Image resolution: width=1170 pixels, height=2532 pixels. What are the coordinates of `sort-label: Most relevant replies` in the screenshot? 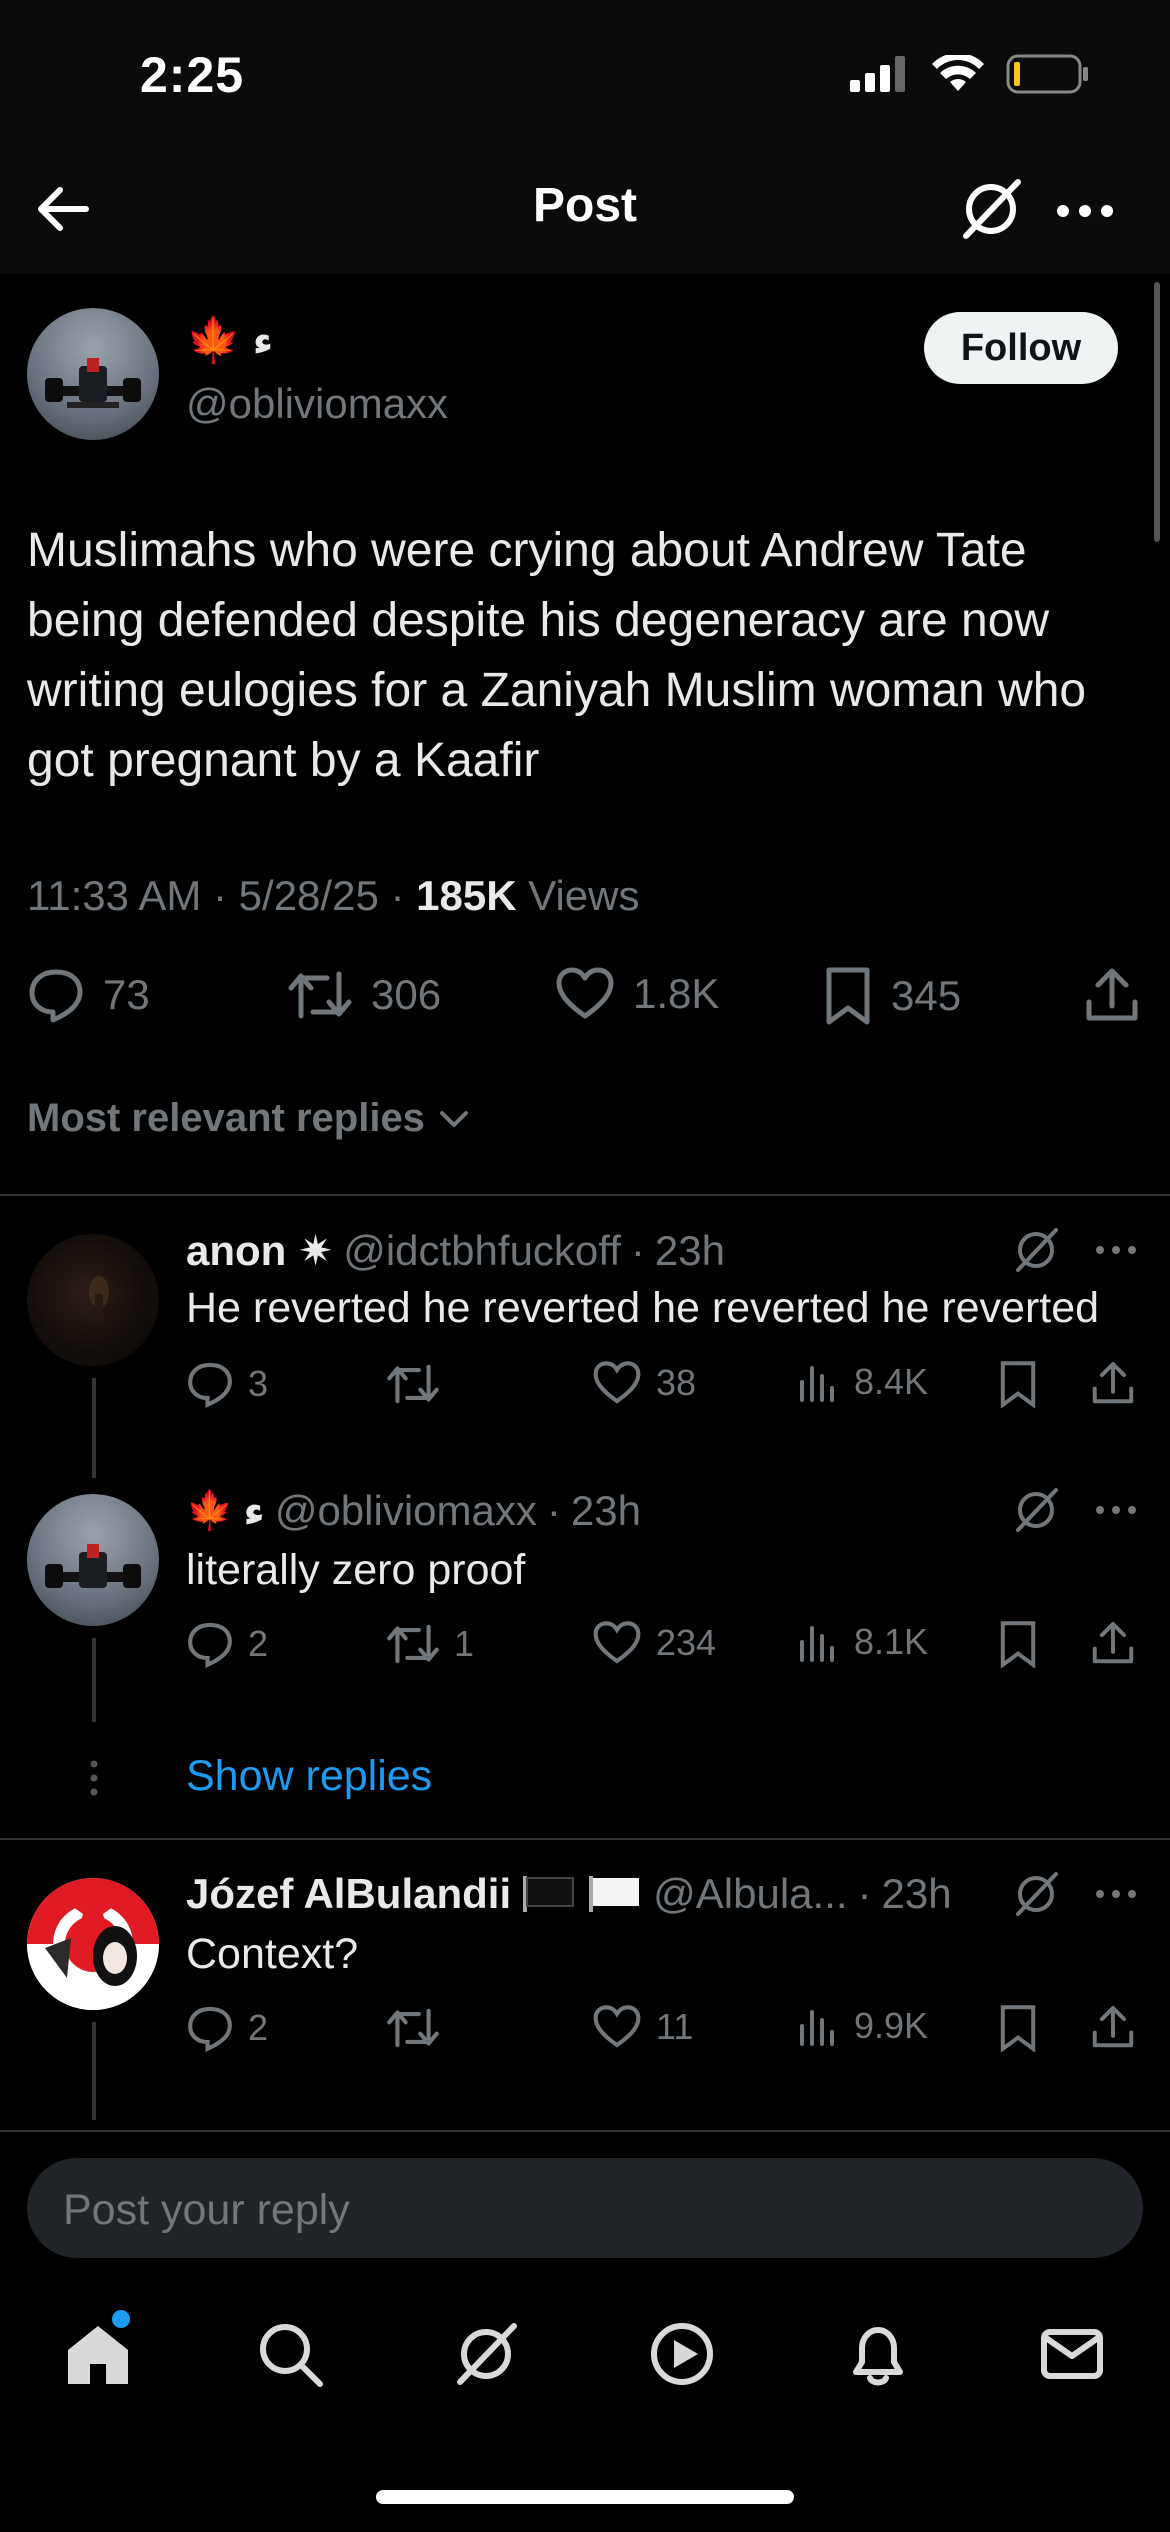 It's located at (226, 1118).